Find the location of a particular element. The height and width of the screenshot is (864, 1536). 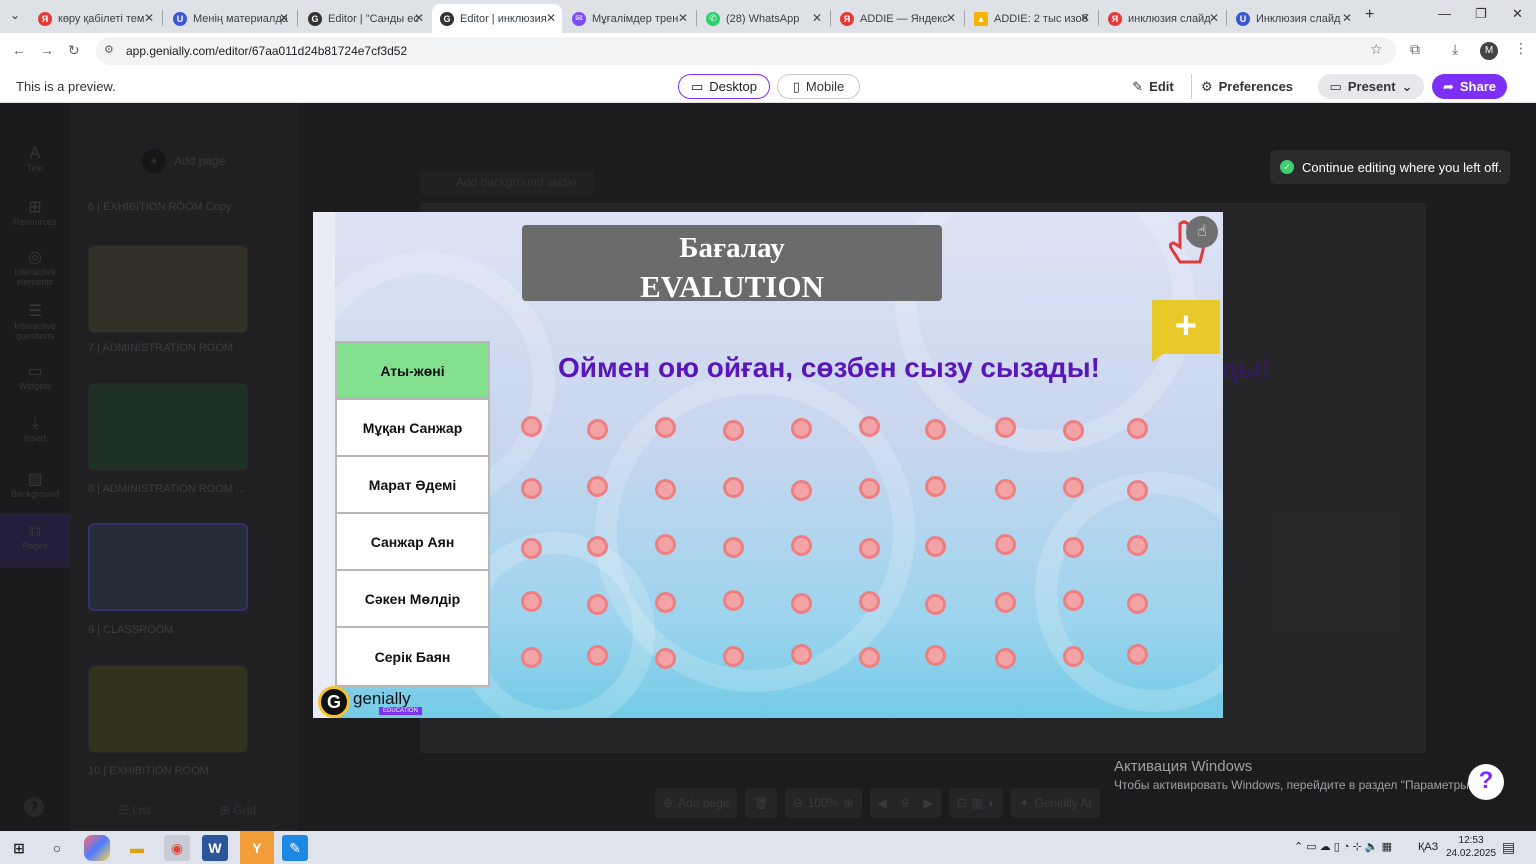

forward-icon: → is located at coordinates (47, 50).